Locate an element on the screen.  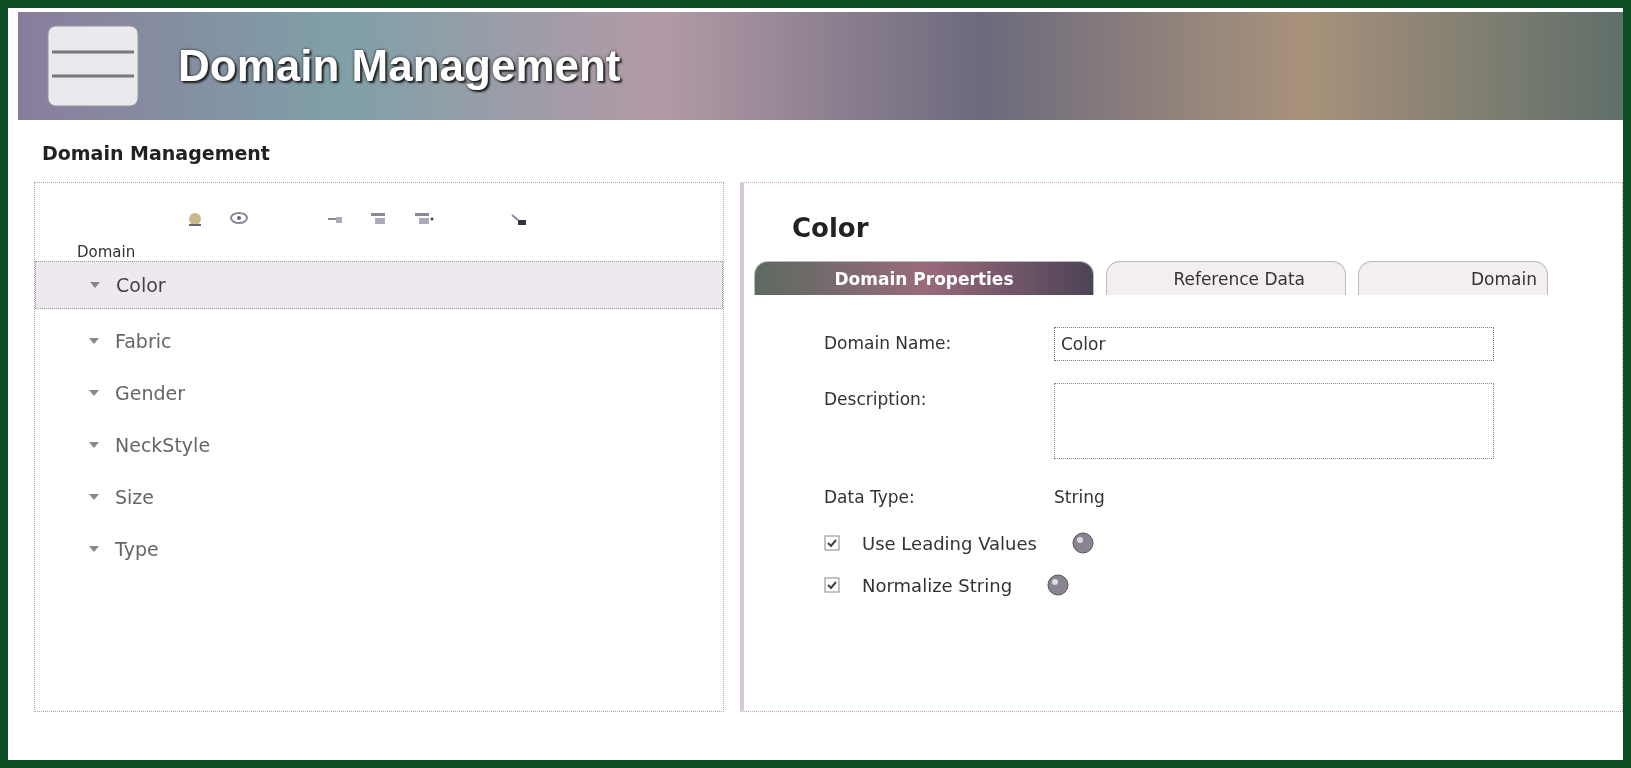
domain-item: Color is located at coordinates (379, 285).